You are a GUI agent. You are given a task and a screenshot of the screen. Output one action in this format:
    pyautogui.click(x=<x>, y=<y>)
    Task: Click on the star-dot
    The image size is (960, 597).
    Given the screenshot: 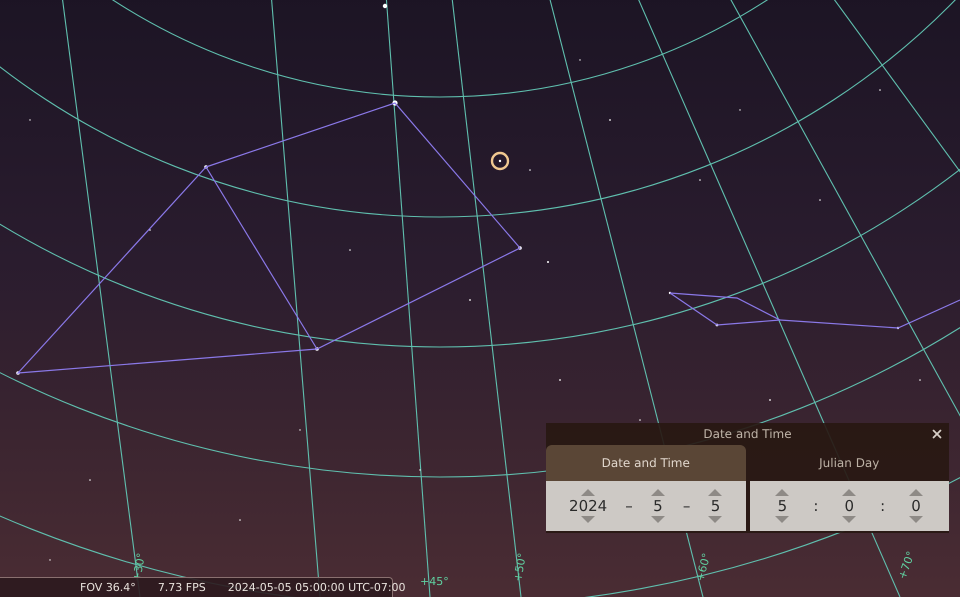 What is the action you would take?
    pyautogui.click(x=385, y=6)
    